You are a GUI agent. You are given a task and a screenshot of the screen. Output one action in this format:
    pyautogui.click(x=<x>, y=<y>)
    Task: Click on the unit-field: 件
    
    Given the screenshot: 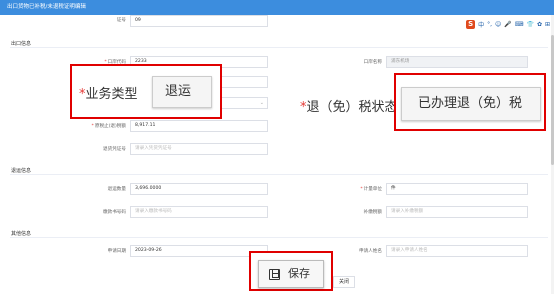 What is the action you would take?
    pyautogui.click(x=457, y=189)
    